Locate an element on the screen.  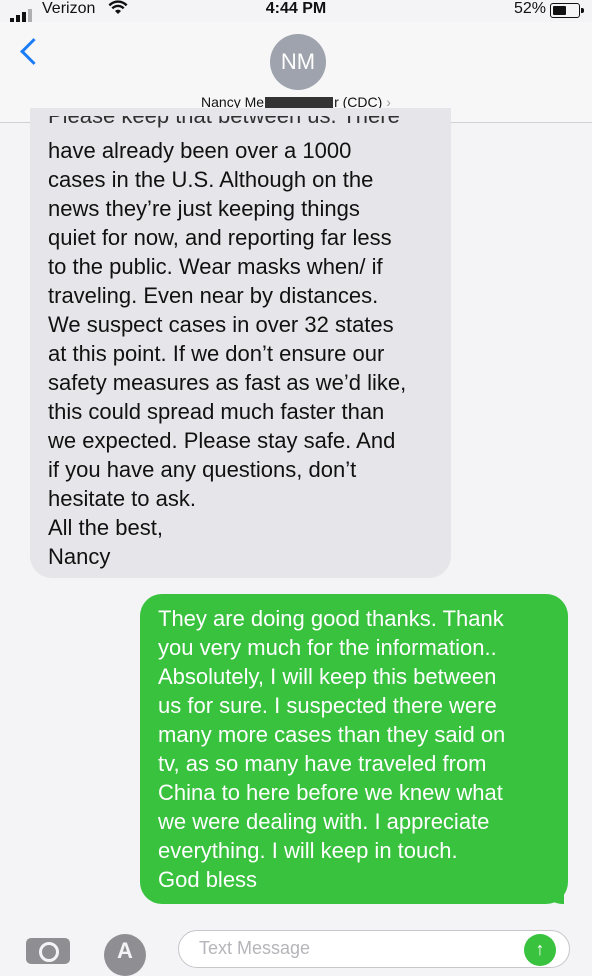
camera-icon is located at coordinates (48, 951).